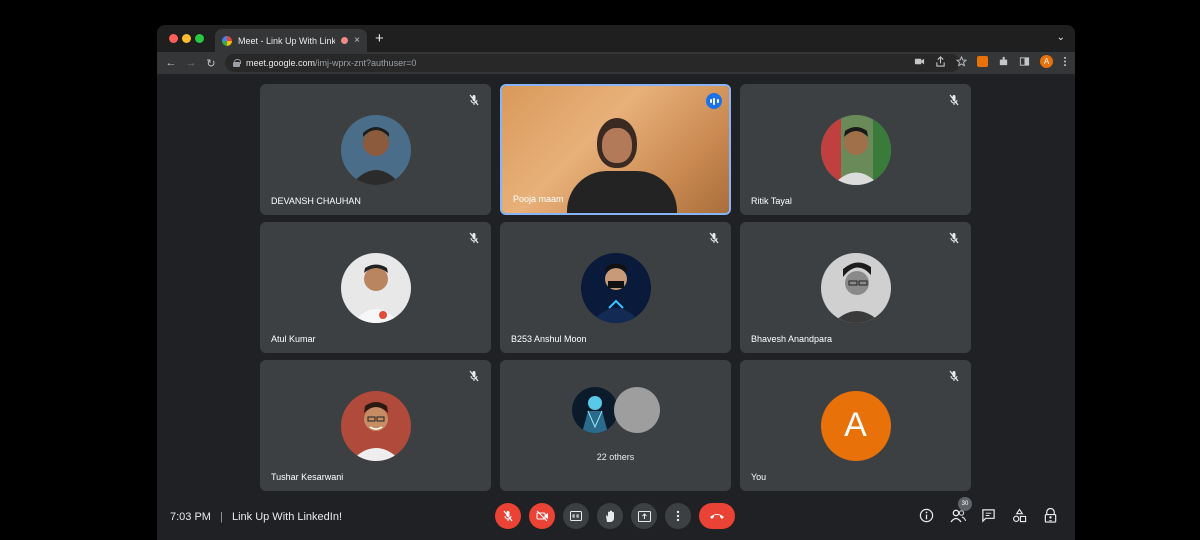 This screenshot has width=1200, height=540. I want to click on browser-tab: Meet - Link Up With Linked ×, so click(291, 40).